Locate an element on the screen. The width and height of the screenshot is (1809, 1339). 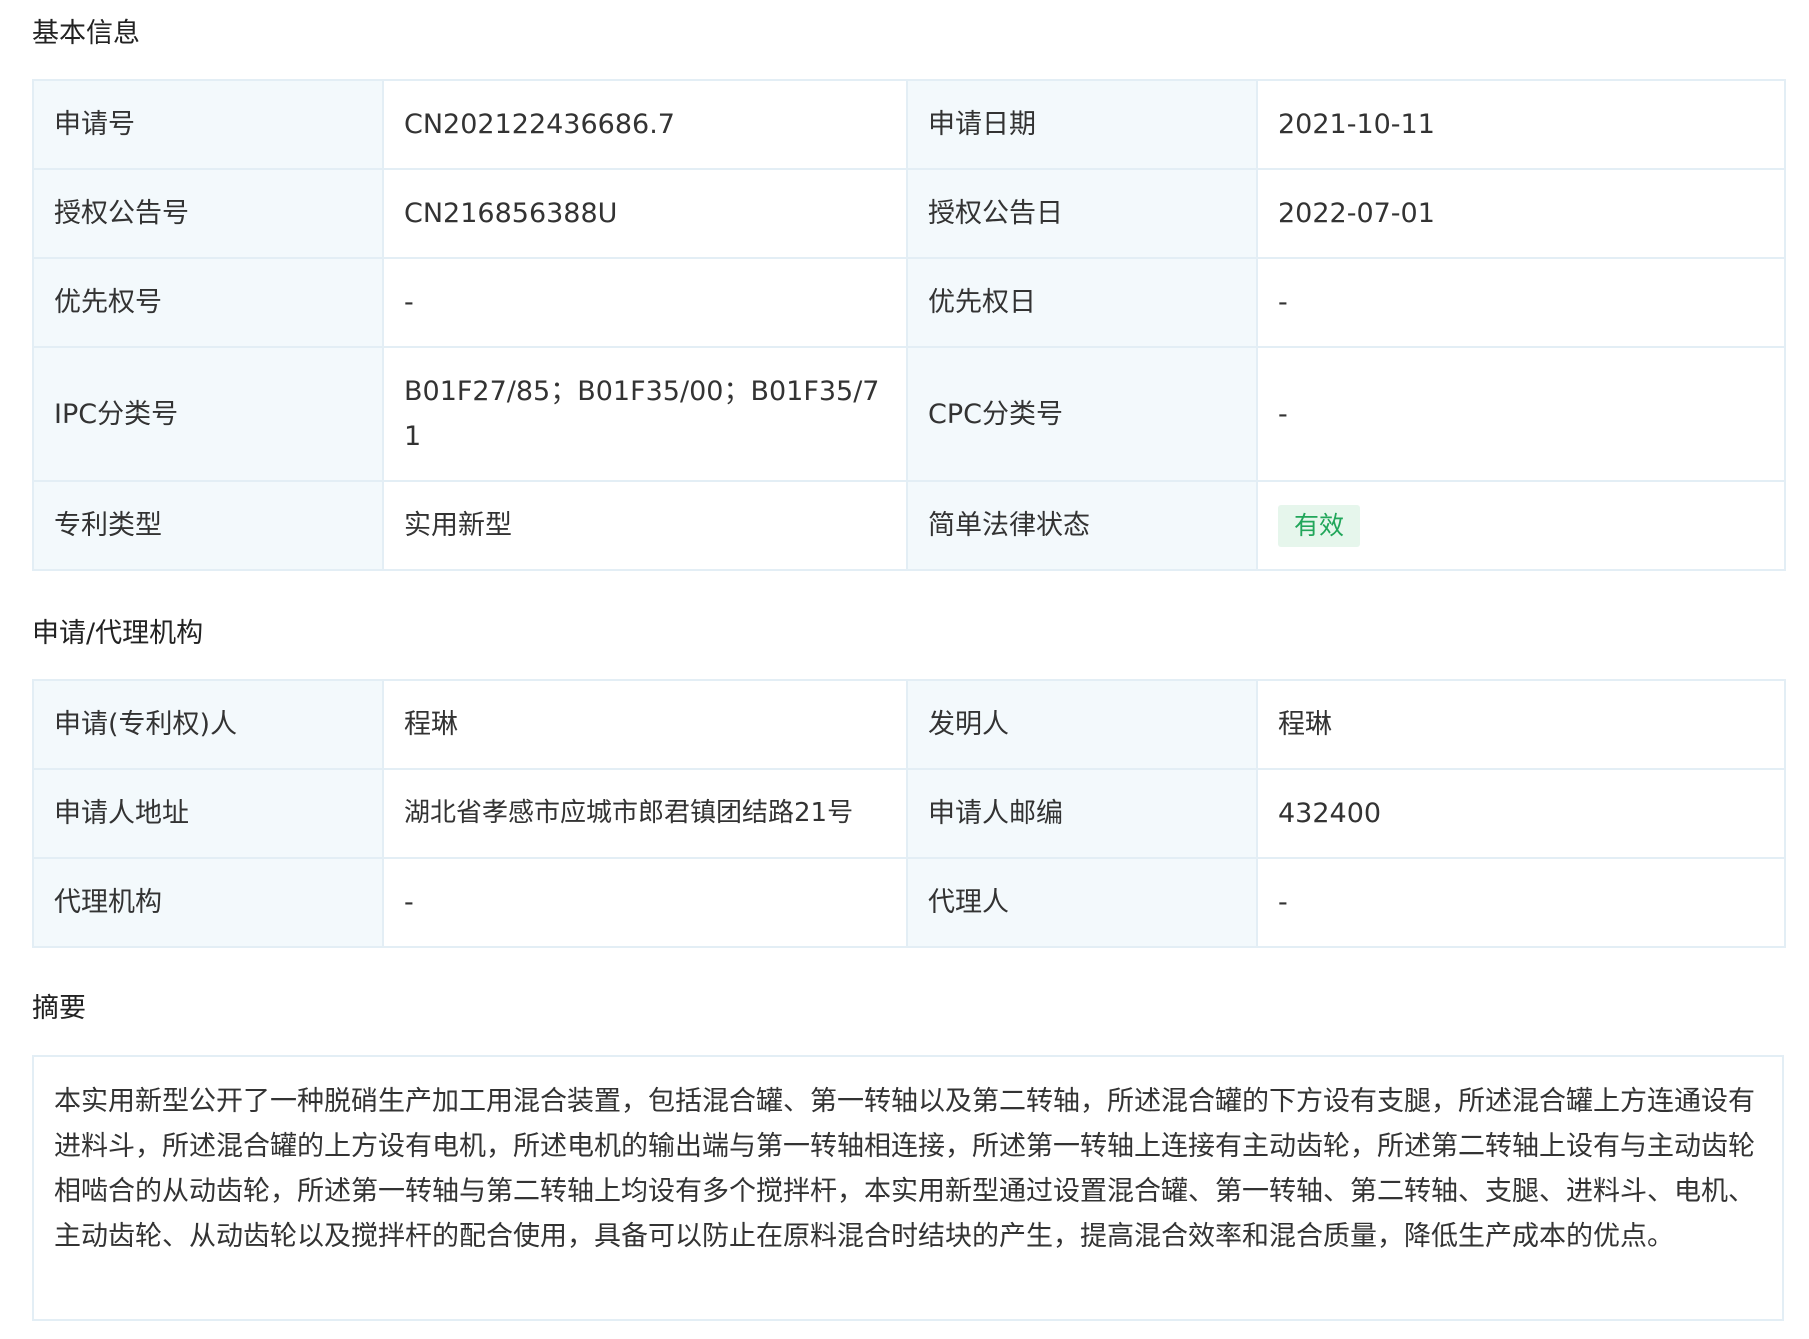
inventor-label: 发明人 is located at coordinates (1082, 724).